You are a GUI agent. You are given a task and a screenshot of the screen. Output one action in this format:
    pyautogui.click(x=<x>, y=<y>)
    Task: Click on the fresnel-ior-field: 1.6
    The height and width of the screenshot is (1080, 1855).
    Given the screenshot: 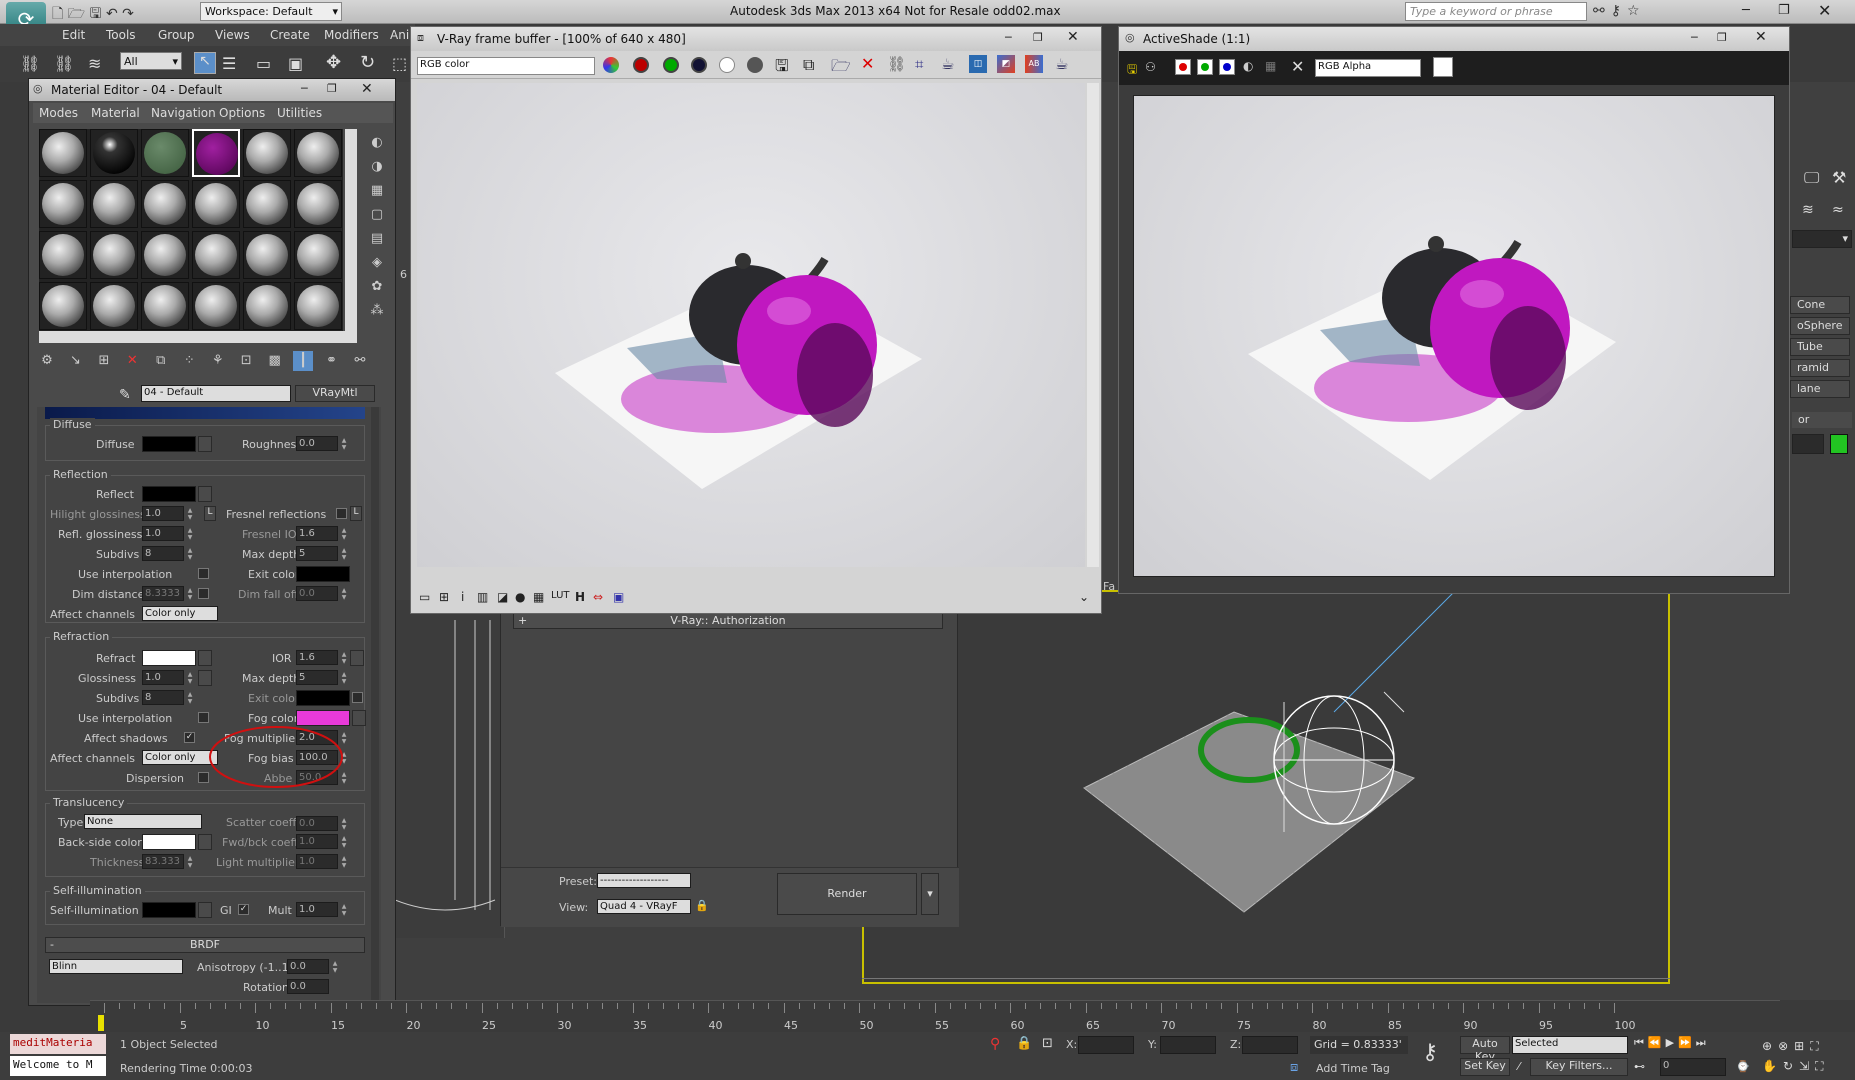 What is the action you would take?
    pyautogui.click(x=317, y=533)
    